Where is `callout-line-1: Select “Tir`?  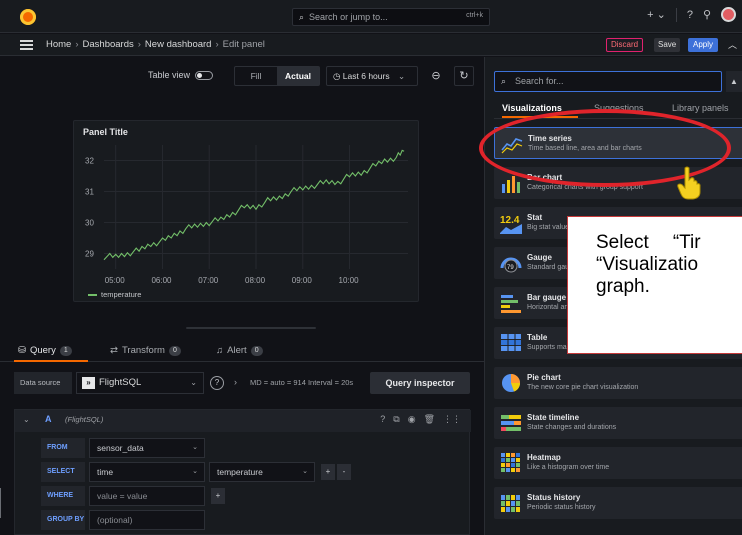 callout-line-1: Select “Tir is located at coordinates (648, 242).